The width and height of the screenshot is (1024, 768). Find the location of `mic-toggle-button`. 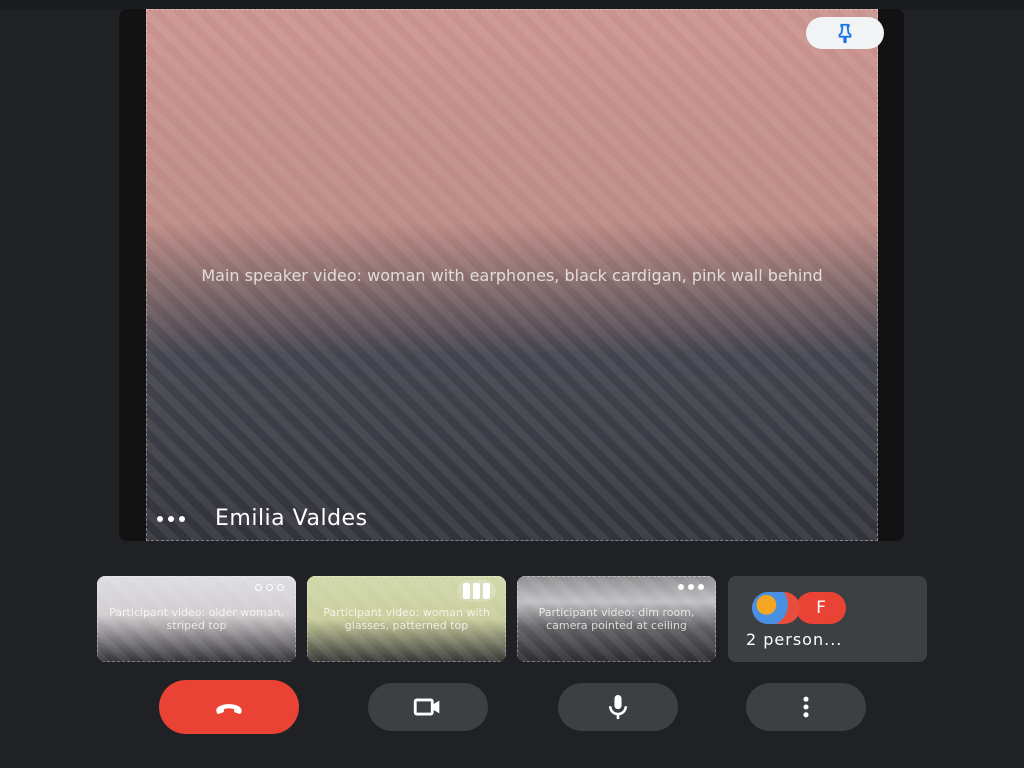

mic-toggle-button is located at coordinates (618, 707).